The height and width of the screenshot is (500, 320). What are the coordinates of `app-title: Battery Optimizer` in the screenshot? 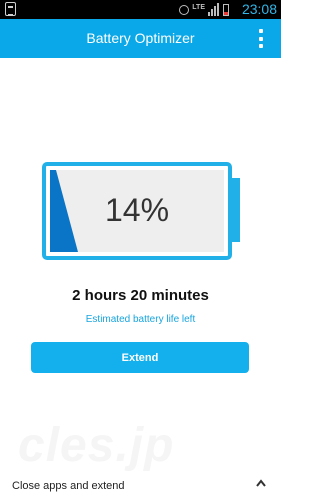 It's located at (140, 38).